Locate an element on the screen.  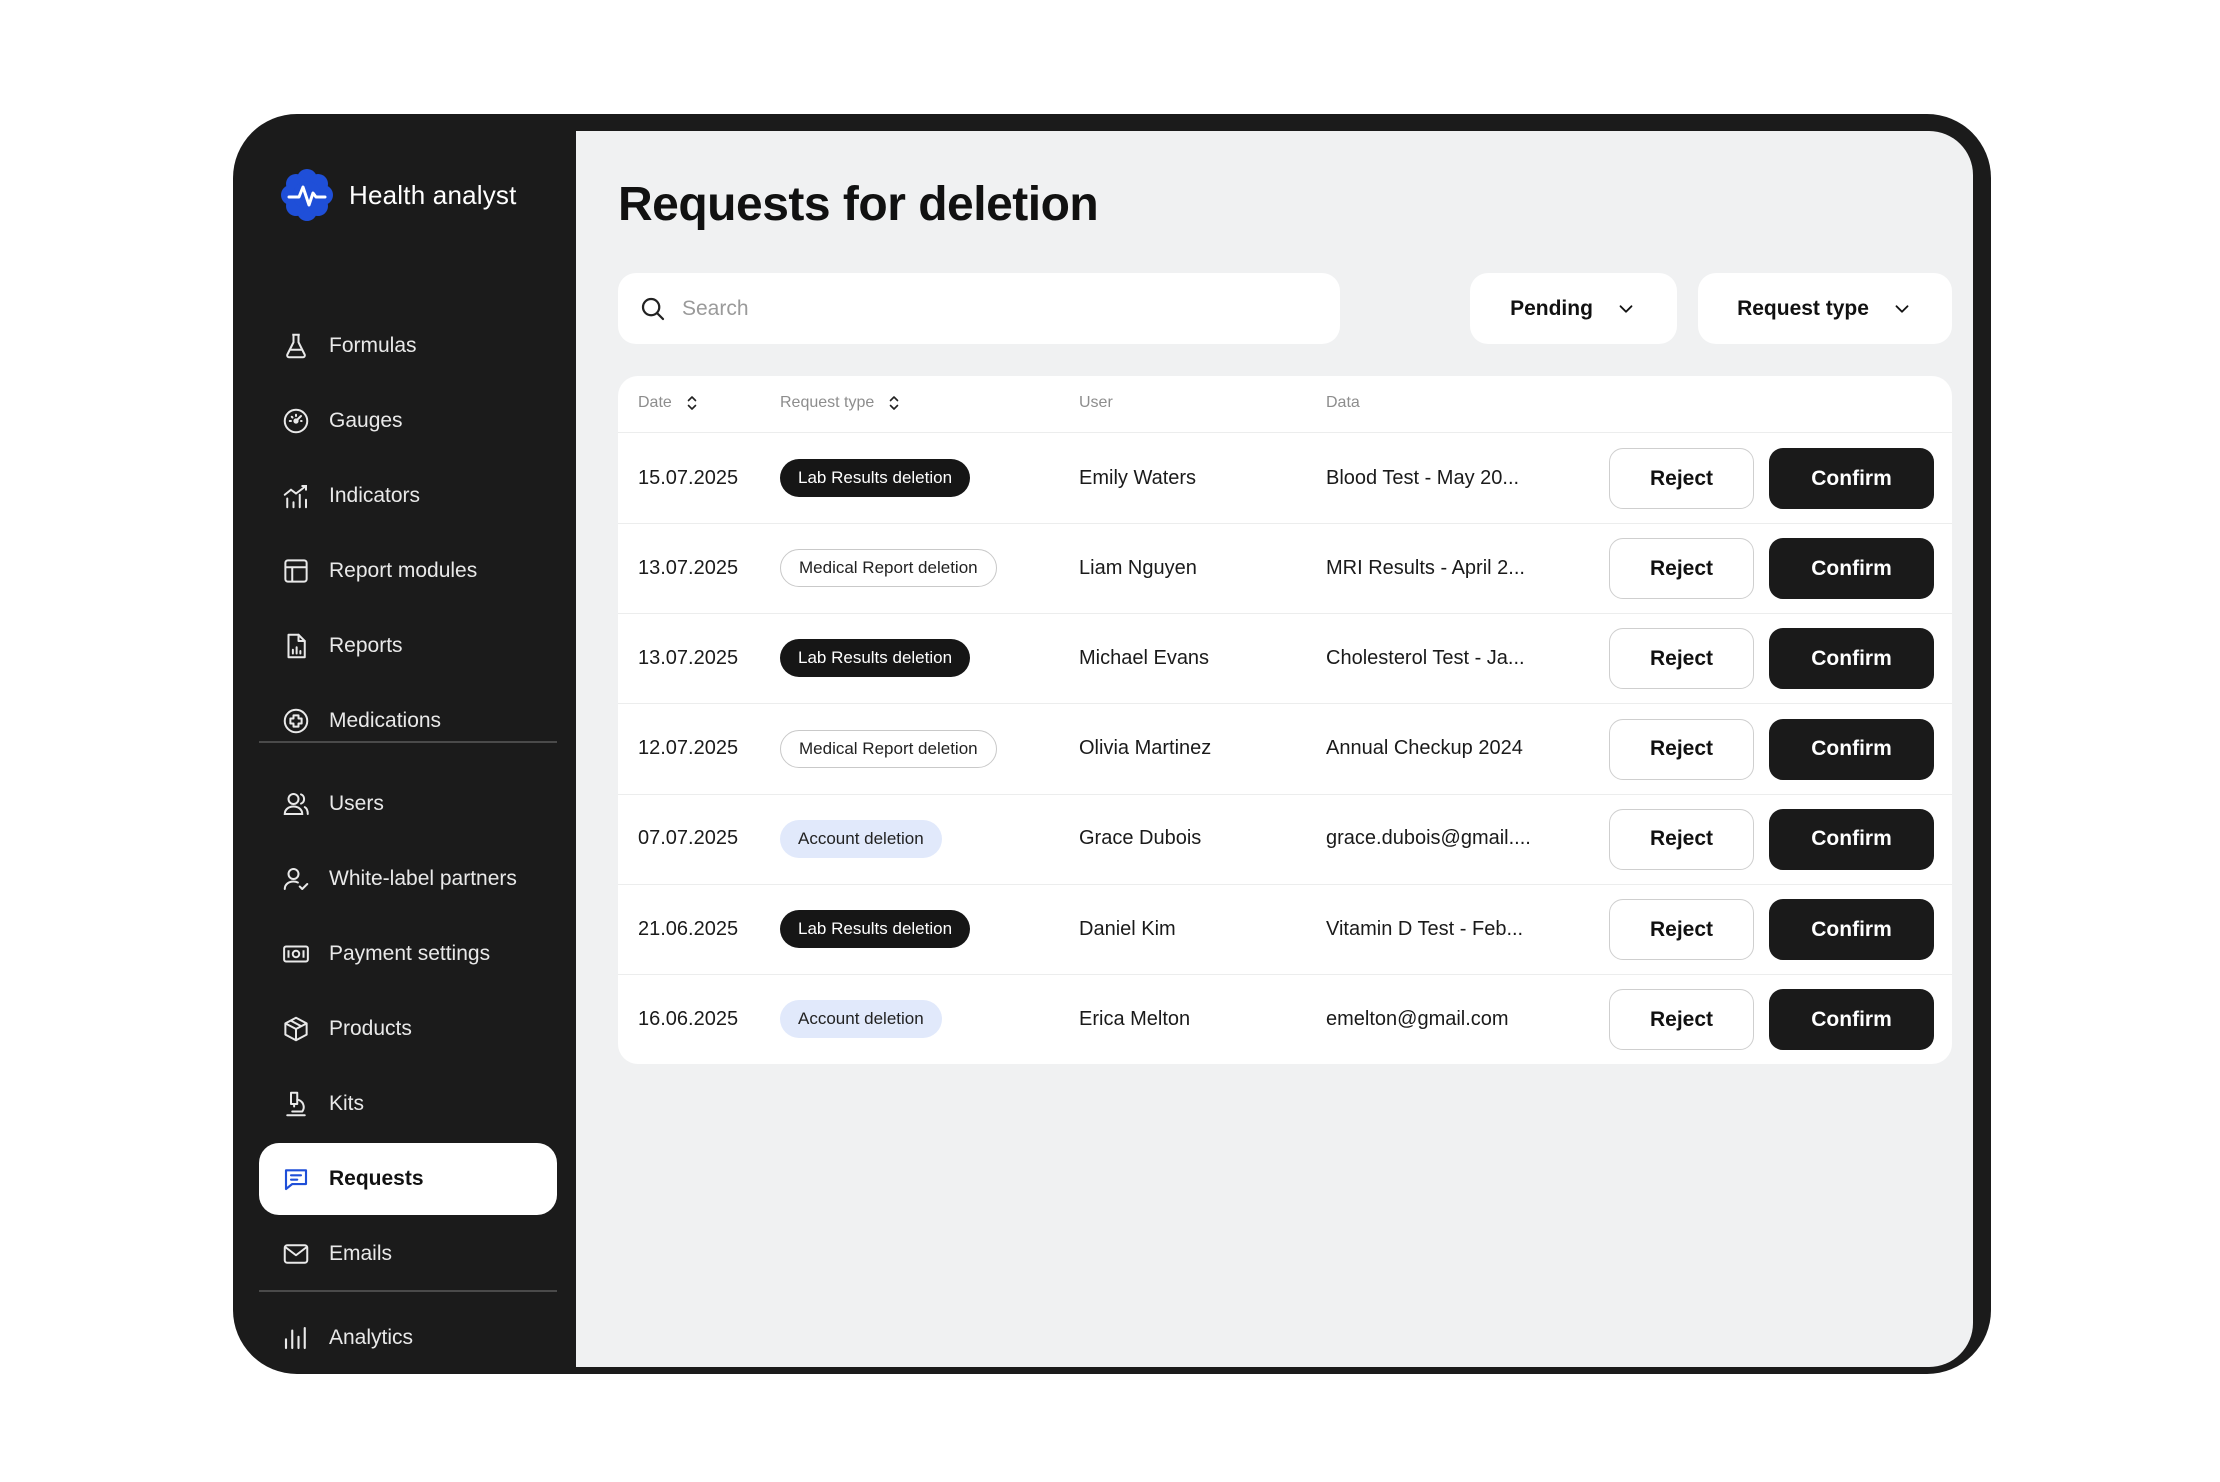
date-cell: 15.07.2025 is located at coordinates (688, 477).